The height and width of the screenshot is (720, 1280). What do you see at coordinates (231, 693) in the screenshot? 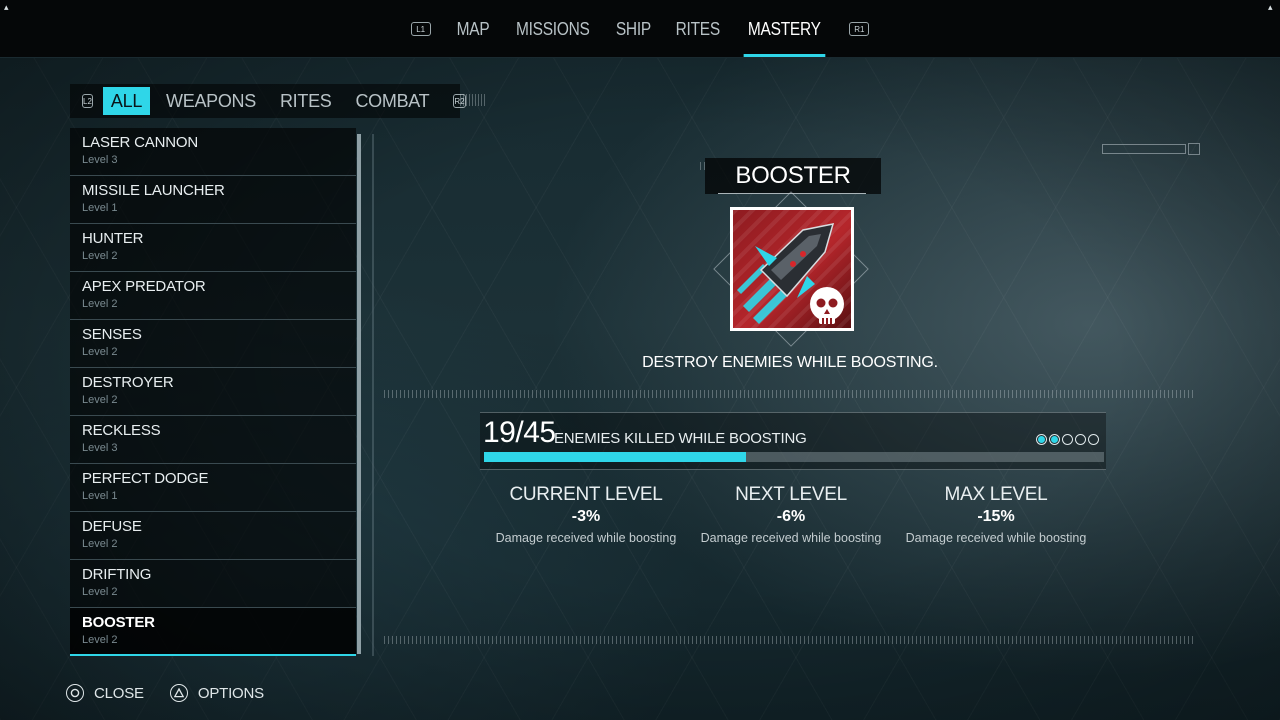
I see `options-button: OPTIONS` at bounding box center [231, 693].